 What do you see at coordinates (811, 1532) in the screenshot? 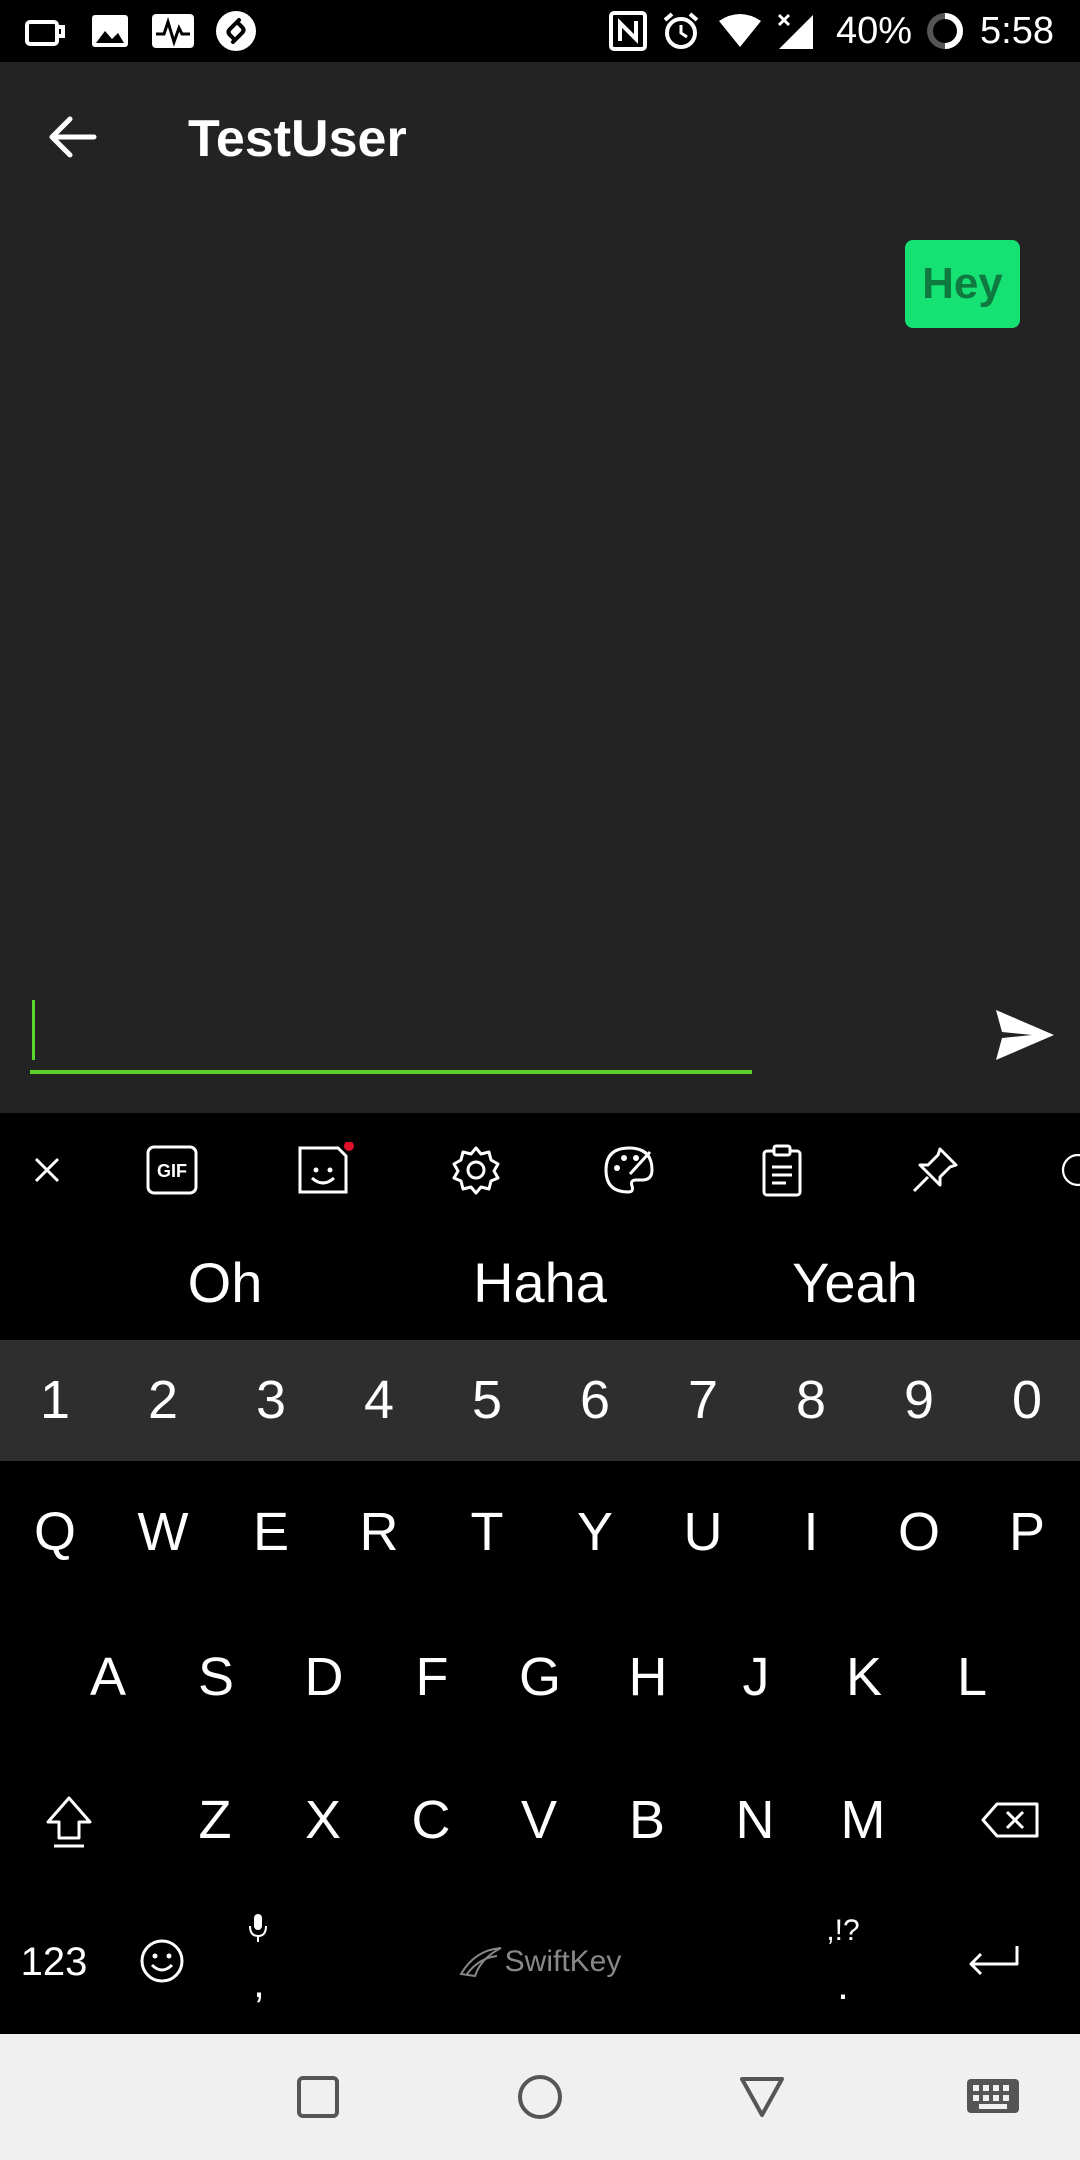
I see `key-i: I` at bounding box center [811, 1532].